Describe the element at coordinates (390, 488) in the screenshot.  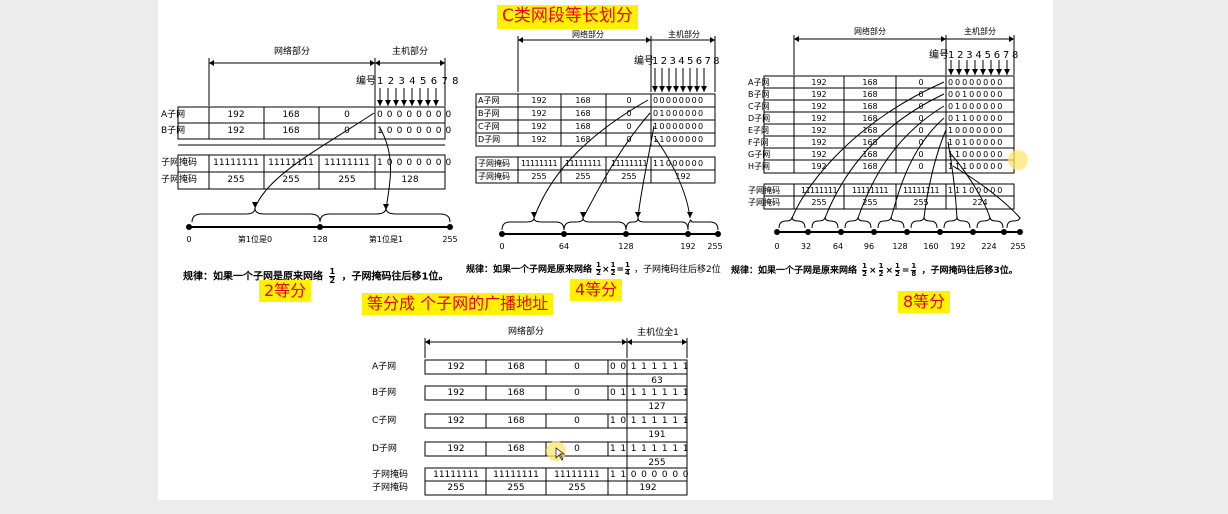
I see `mask-dec-label: 子网掩码` at that location.